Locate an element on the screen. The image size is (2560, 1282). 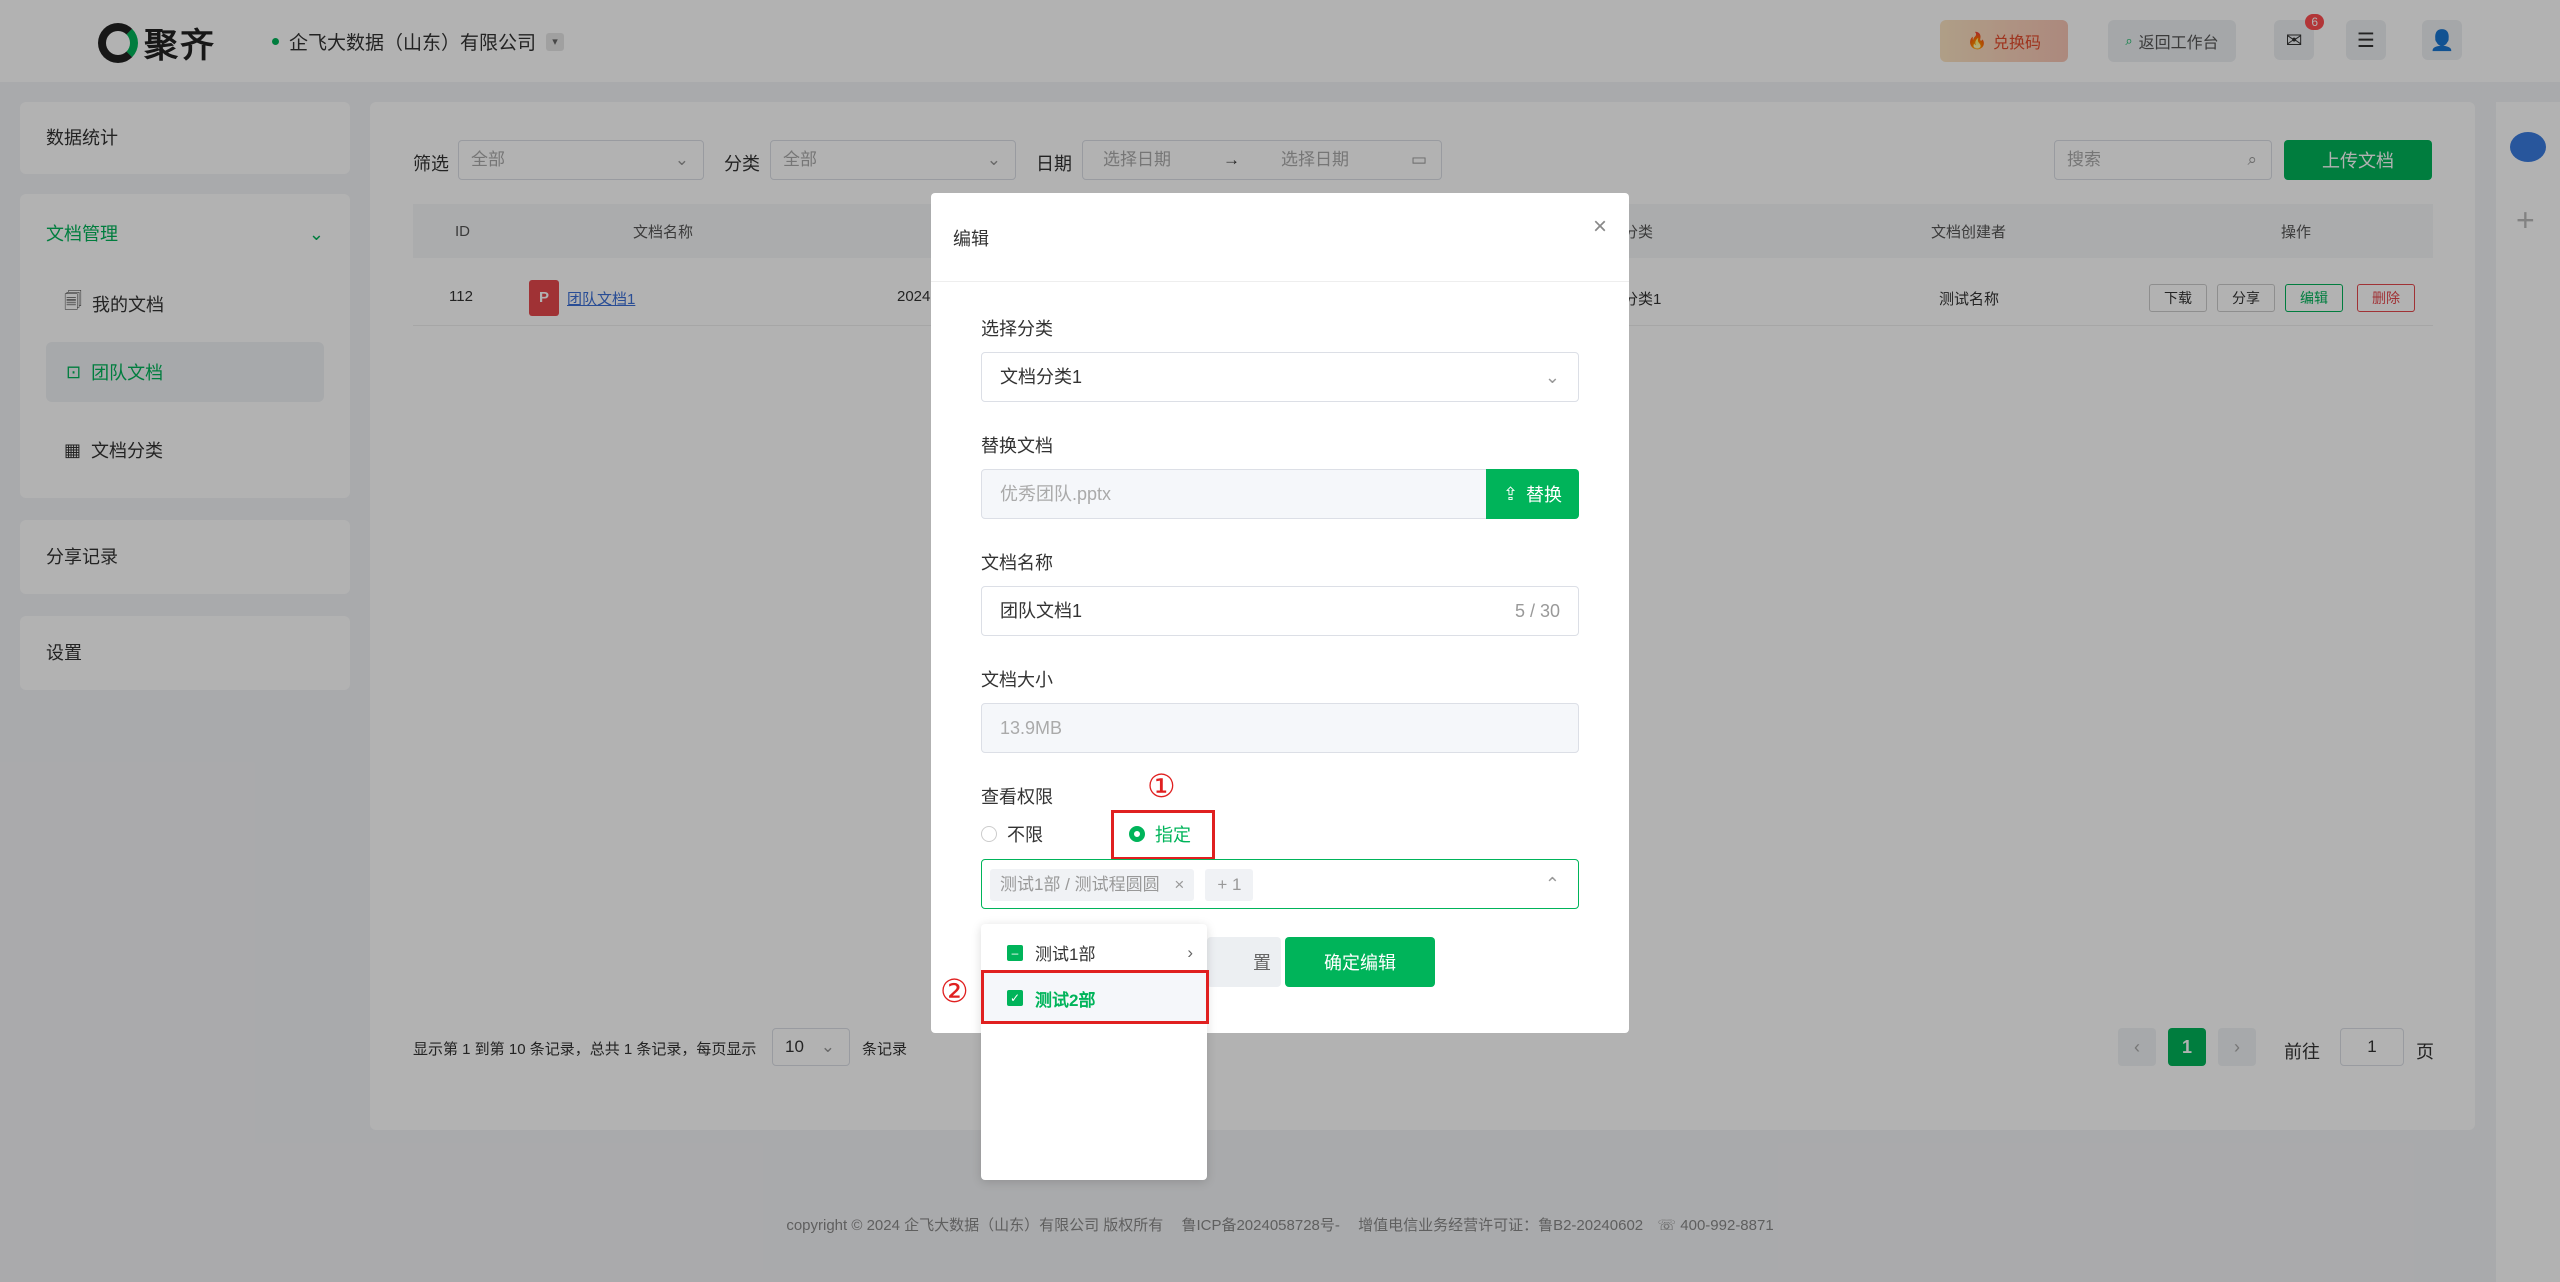
selected-tag: 测试1部 / 测试程圆圆 × is located at coordinates (1092, 885).